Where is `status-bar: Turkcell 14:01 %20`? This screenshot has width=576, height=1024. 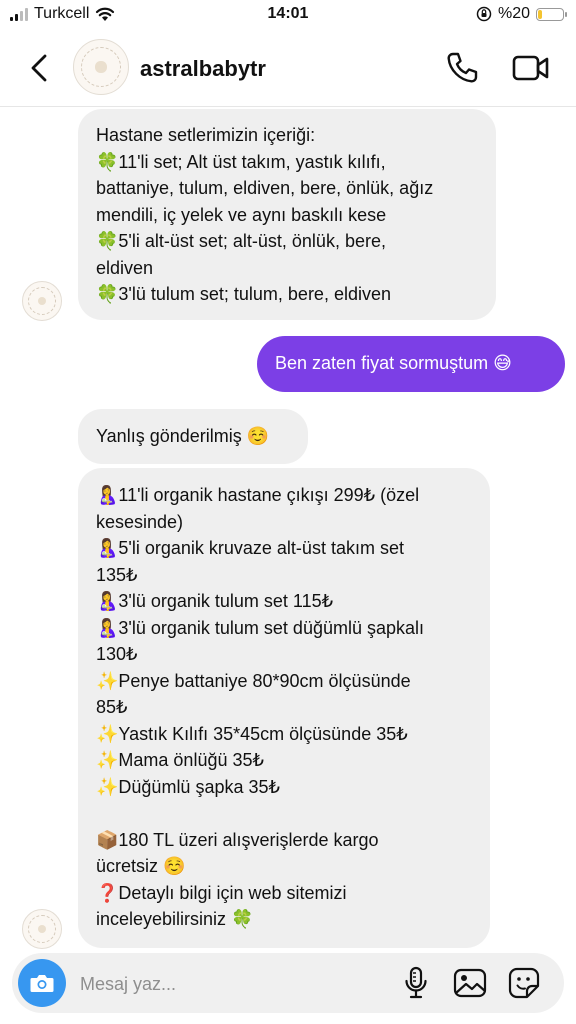
status-bar: Turkcell 14:01 %20 is located at coordinates (288, 15).